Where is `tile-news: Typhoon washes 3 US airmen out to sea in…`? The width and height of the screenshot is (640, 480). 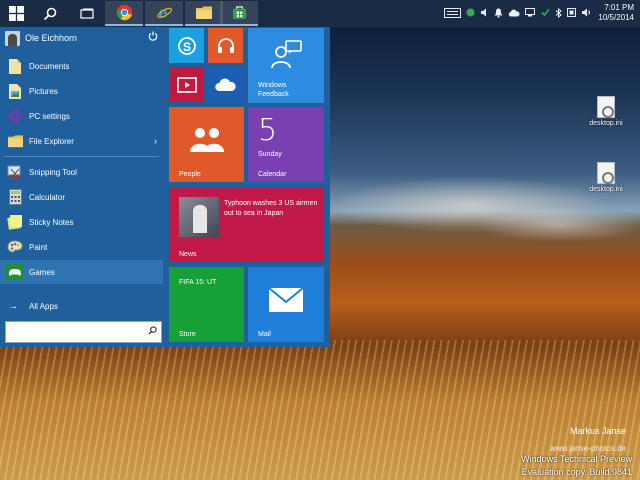 tile-news: Typhoon washes 3 US airmen out to sea in… is located at coordinates (246, 224).